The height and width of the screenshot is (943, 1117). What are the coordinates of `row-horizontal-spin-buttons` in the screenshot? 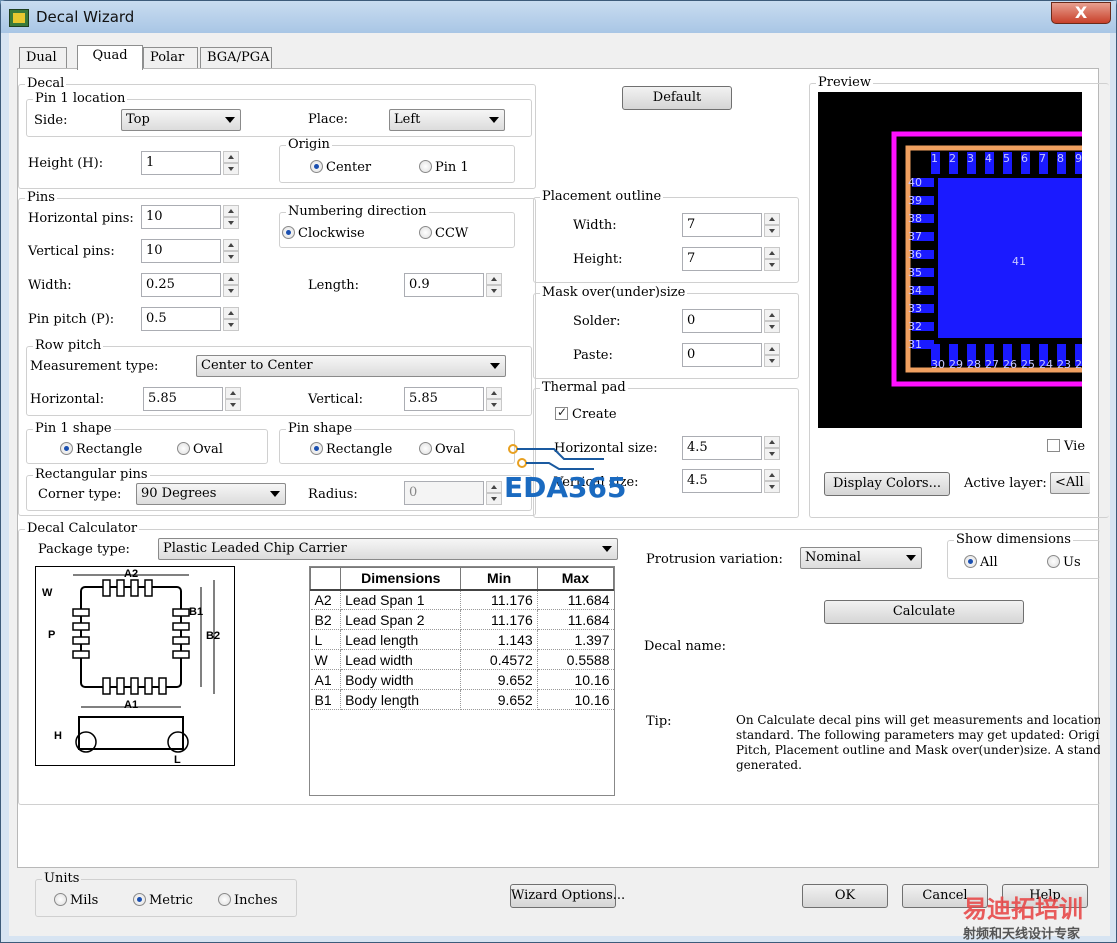 It's located at (233, 399).